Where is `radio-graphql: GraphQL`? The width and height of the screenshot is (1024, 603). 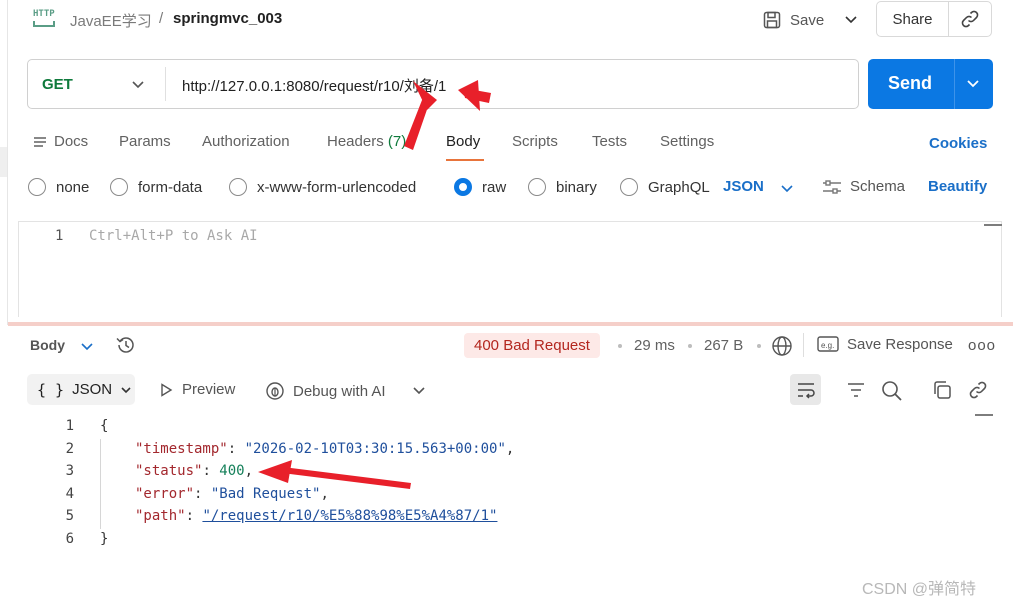
radio-graphql: GraphQL is located at coordinates (665, 187).